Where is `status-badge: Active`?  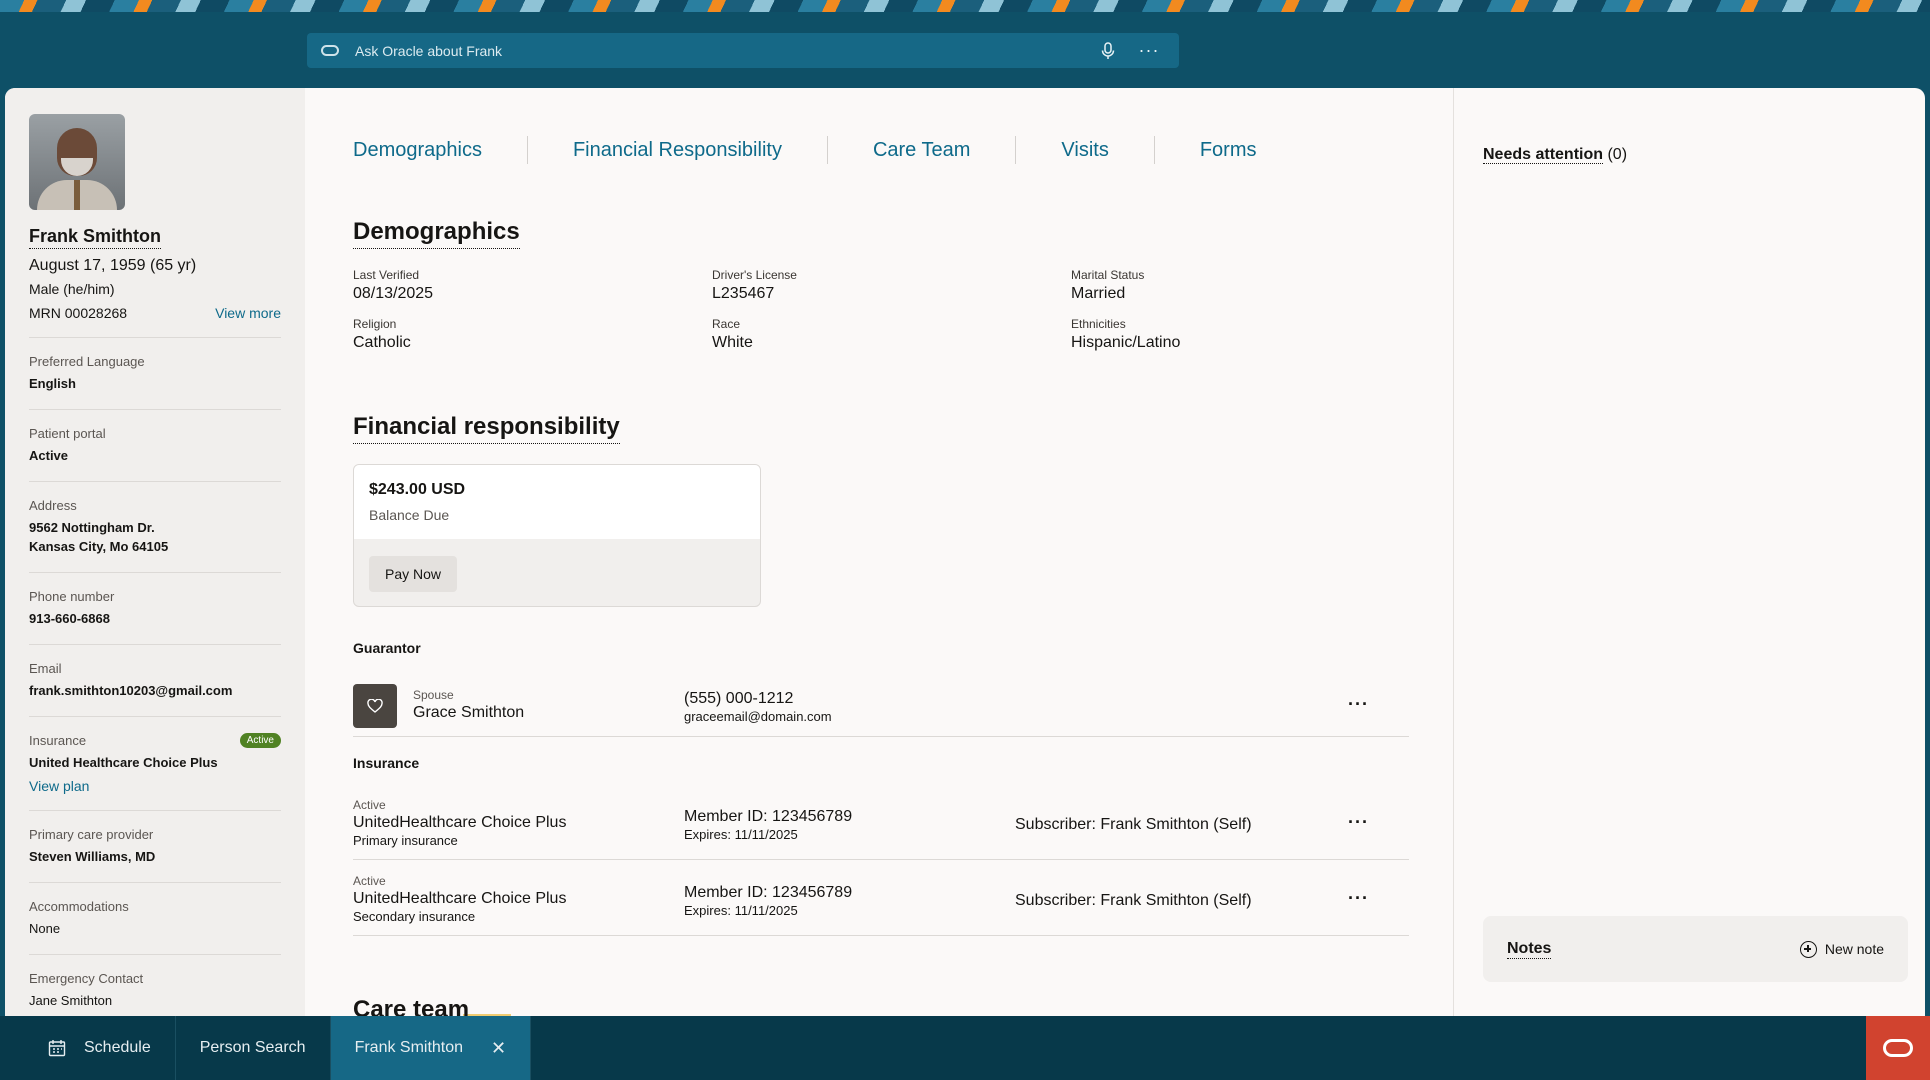
status-badge: Active is located at coordinates (260, 740).